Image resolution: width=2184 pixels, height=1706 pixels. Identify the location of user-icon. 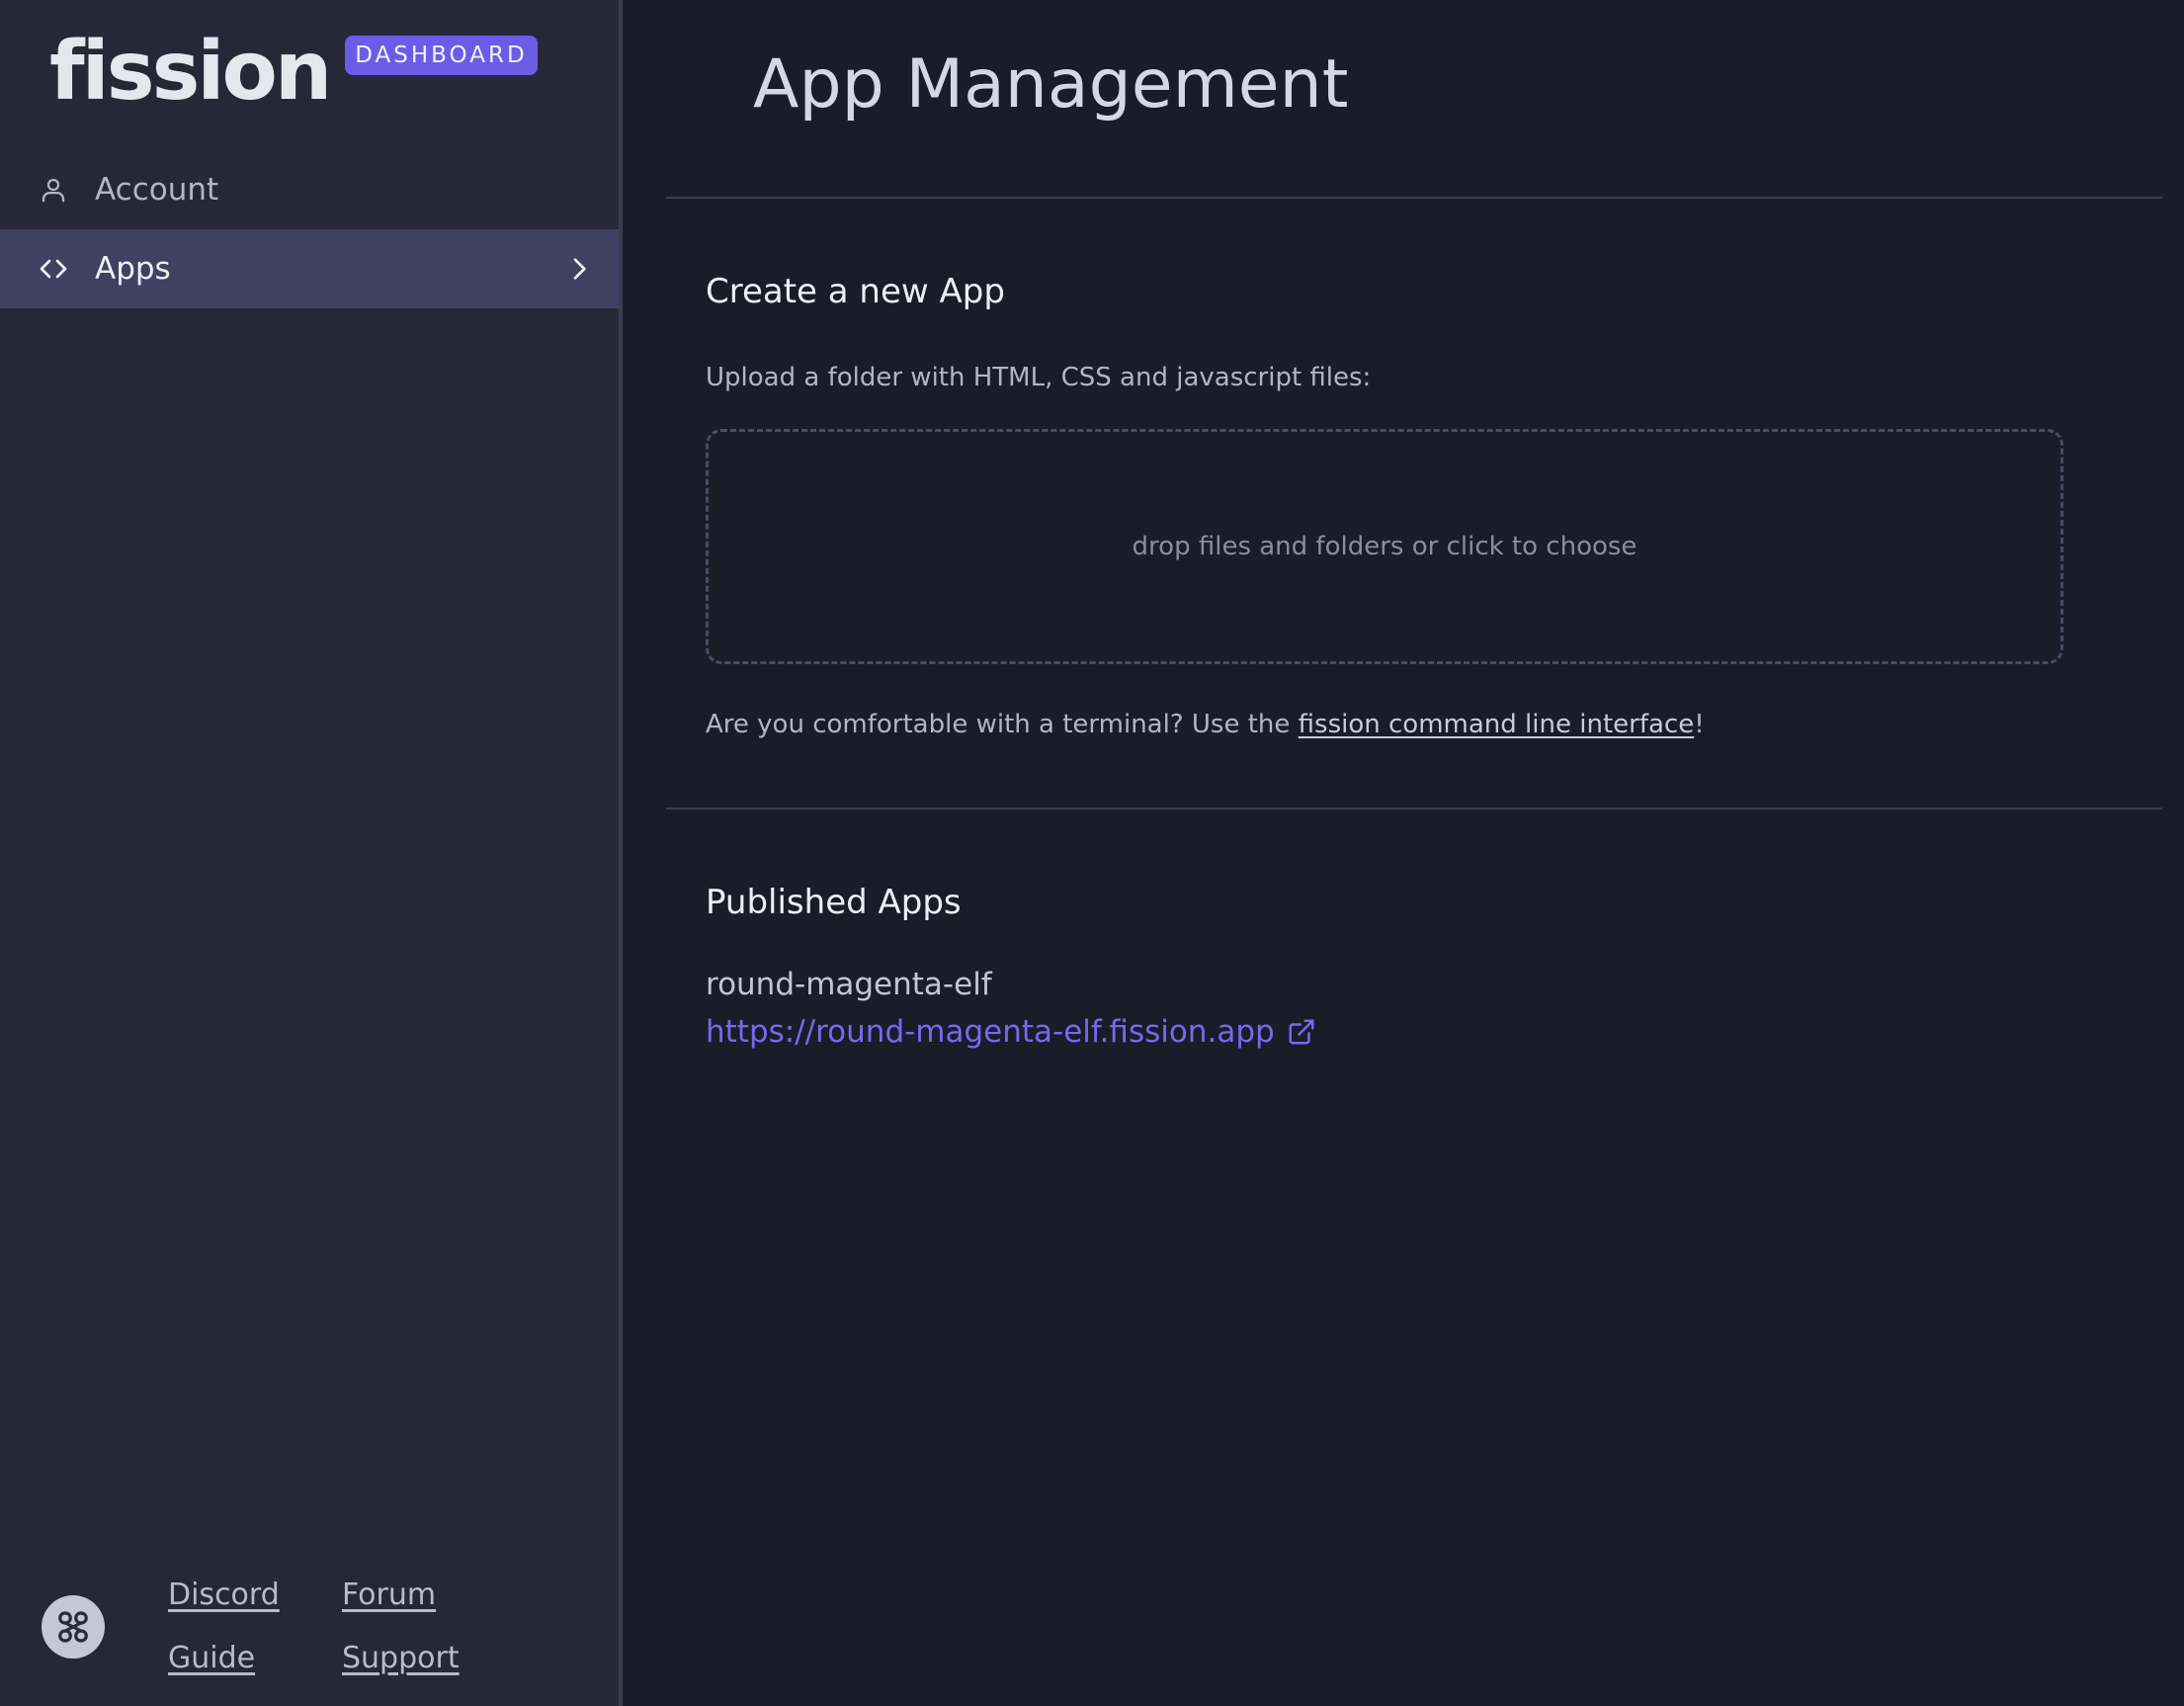
(53, 190).